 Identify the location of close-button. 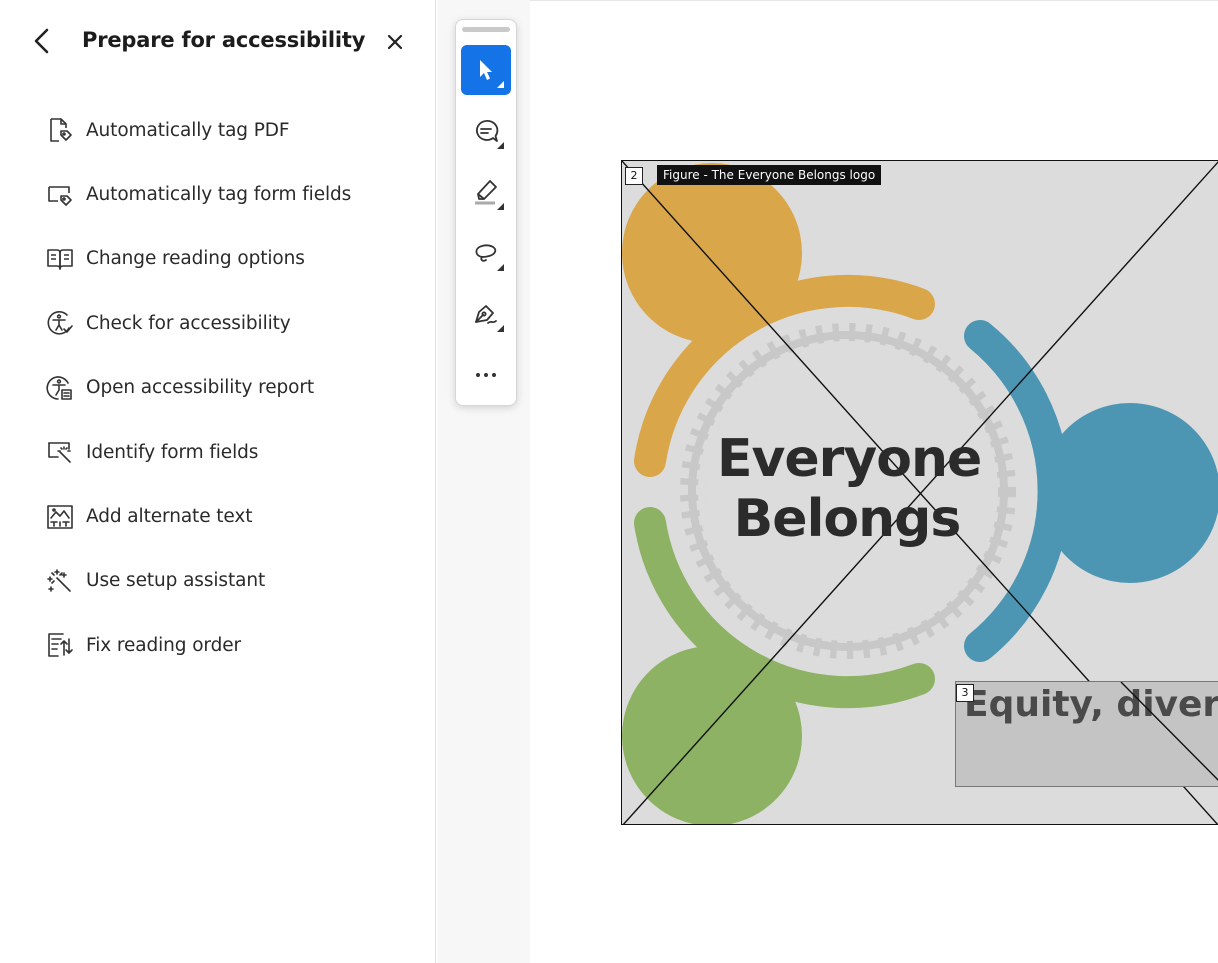
(395, 42).